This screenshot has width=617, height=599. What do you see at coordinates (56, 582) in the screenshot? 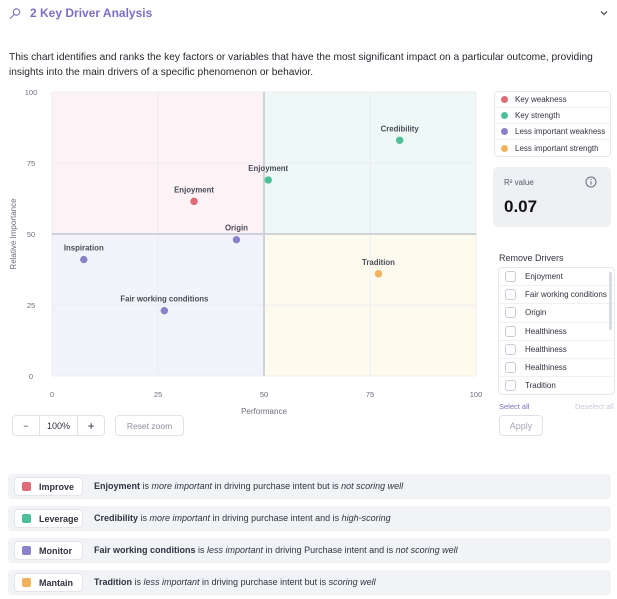
I see `action-tag-label: Mantain` at bounding box center [56, 582].